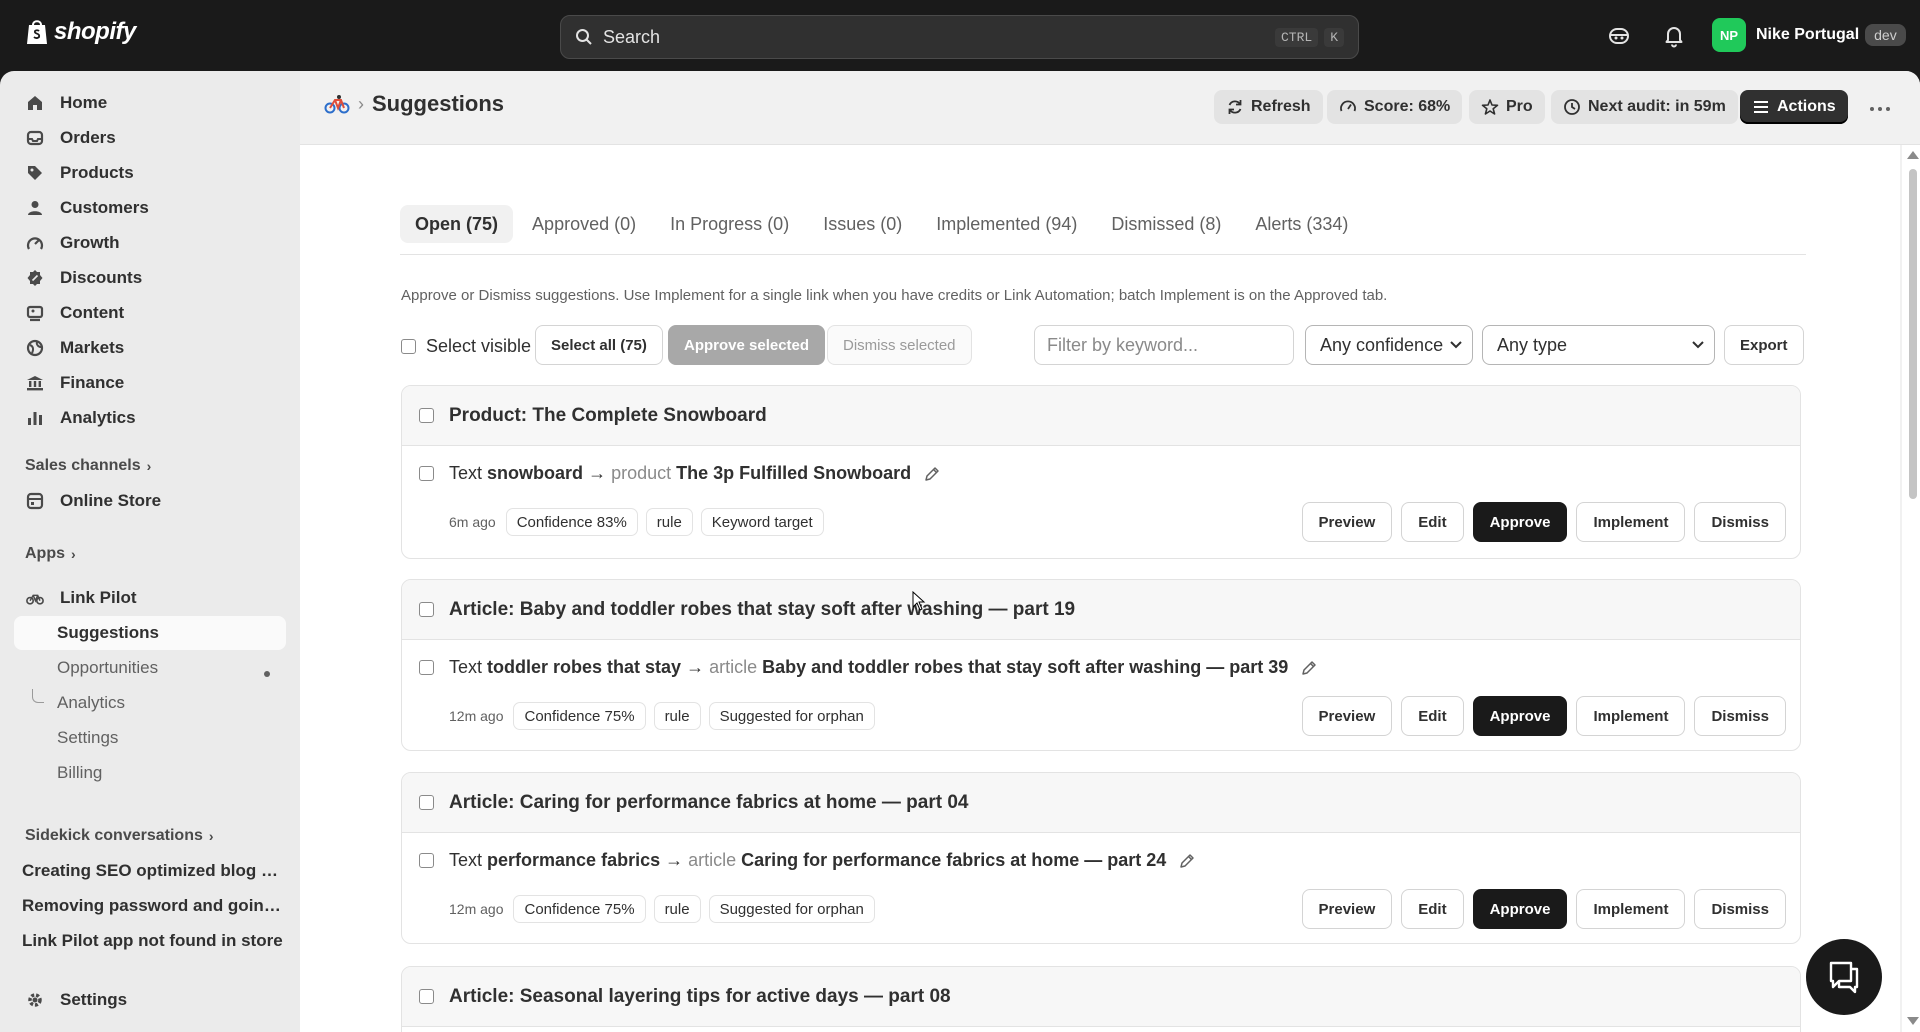  What do you see at coordinates (408, 346) in the screenshot?
I see `checkbox` at bounding box center [408, 346].